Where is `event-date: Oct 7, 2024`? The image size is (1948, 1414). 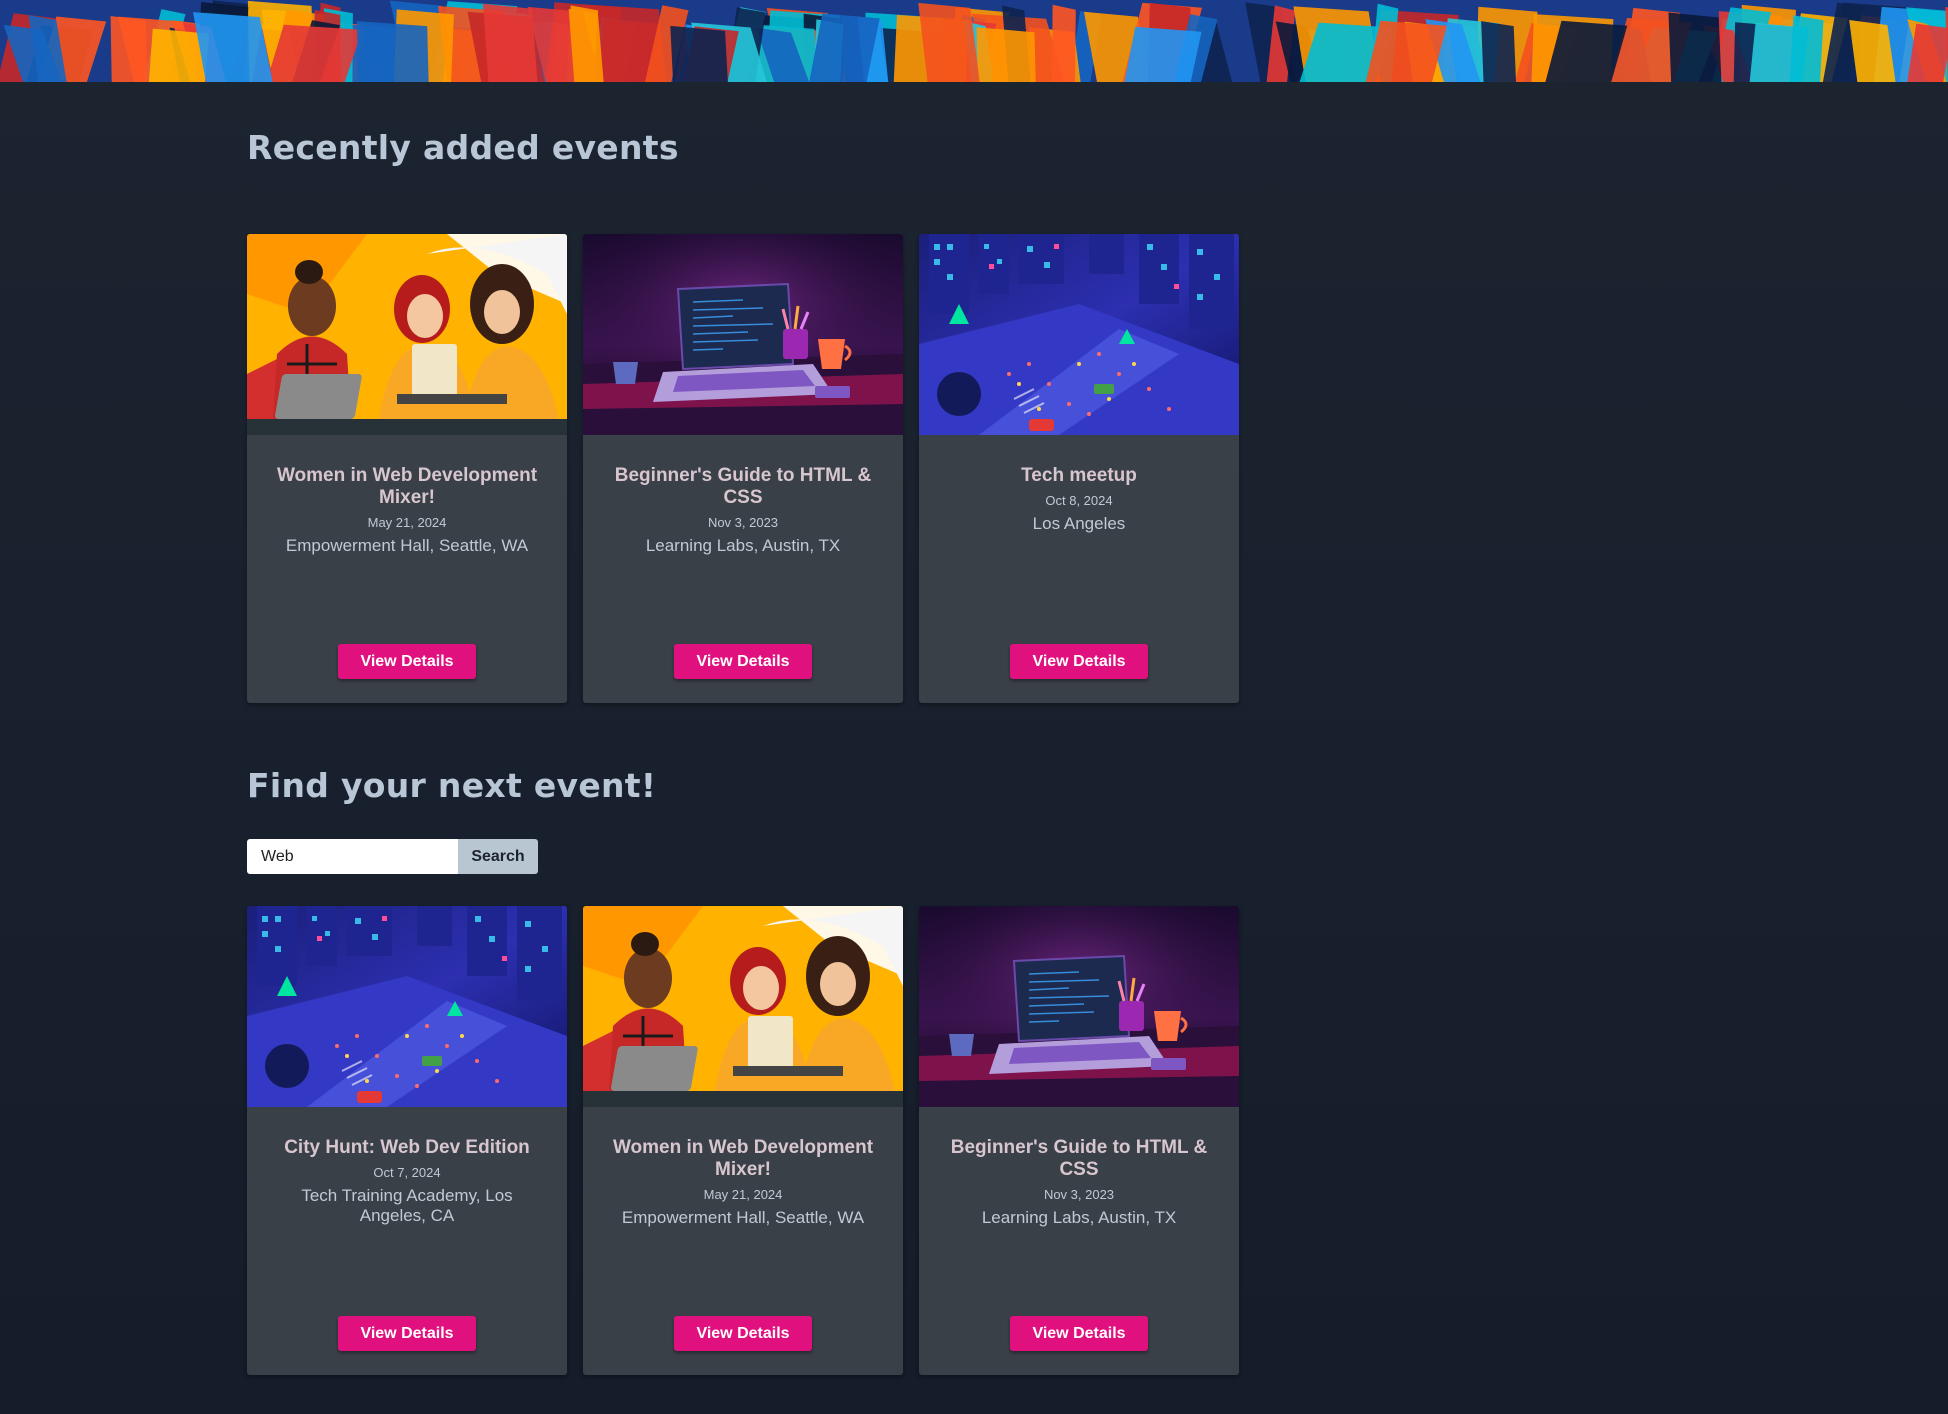
event-date: Oct 7, 2024 is located at coordinates (407, 1172).